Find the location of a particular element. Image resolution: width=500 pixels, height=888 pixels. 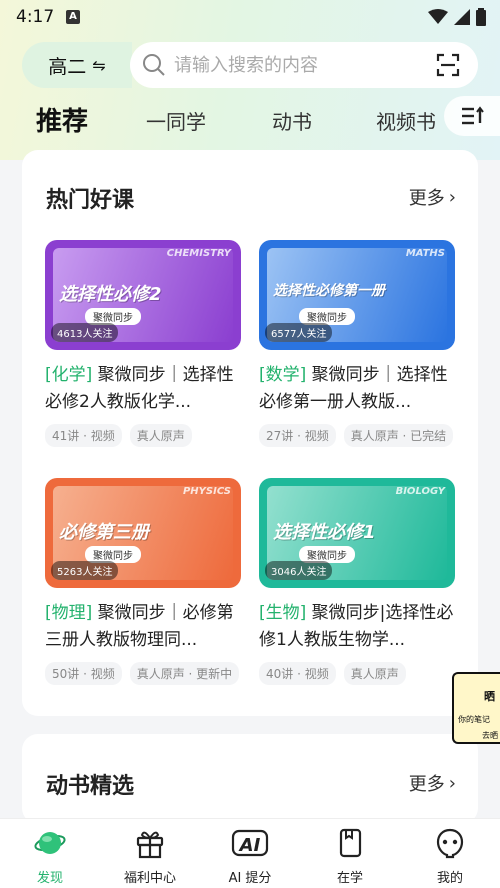

notification-a-icon: A is located at coordinates (73, 17).